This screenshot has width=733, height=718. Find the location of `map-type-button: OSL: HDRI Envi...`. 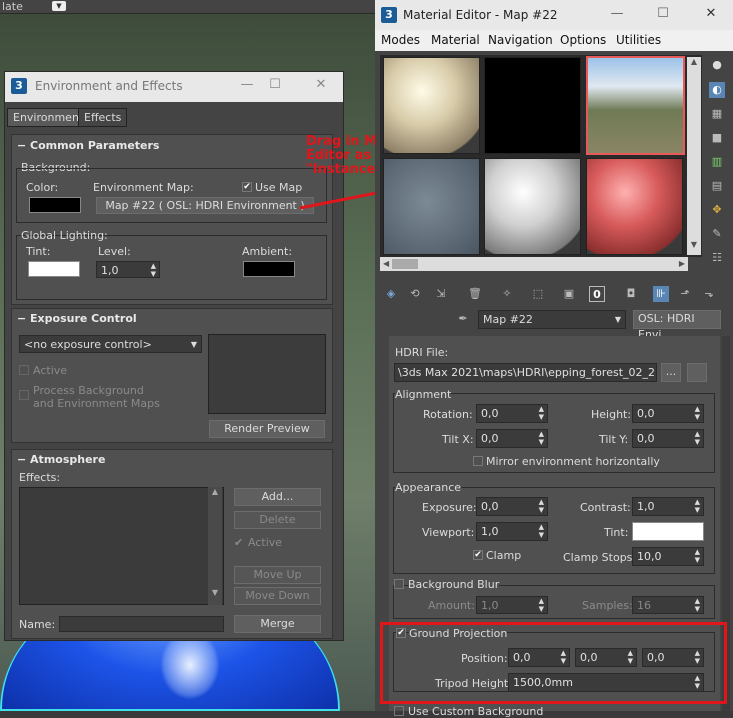

map-type-button: OSL: HDRI Envi... is located at coordinates (677, 325).